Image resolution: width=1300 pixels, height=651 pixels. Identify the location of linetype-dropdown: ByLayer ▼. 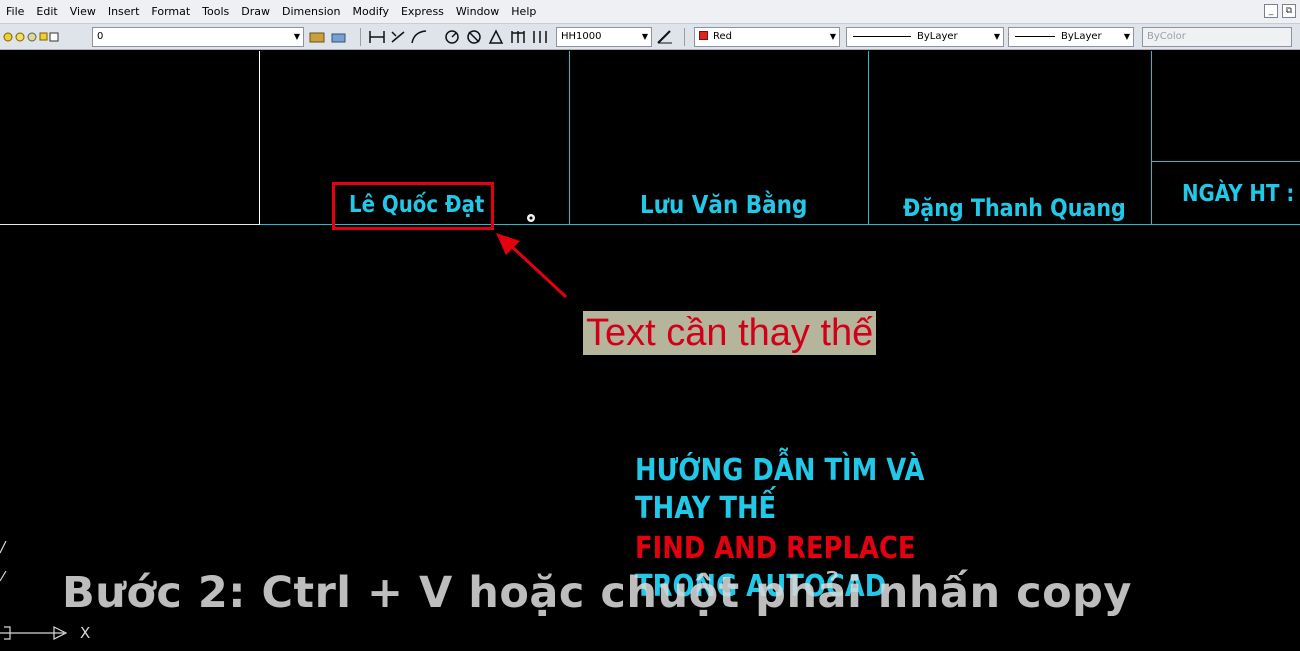
(925, 37).